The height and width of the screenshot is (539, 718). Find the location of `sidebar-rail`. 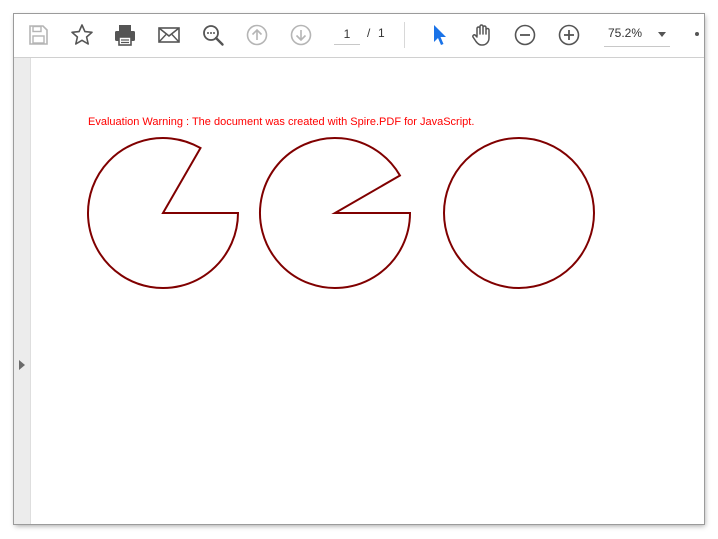

sidebar-rail is located at coordinates (22, 291).